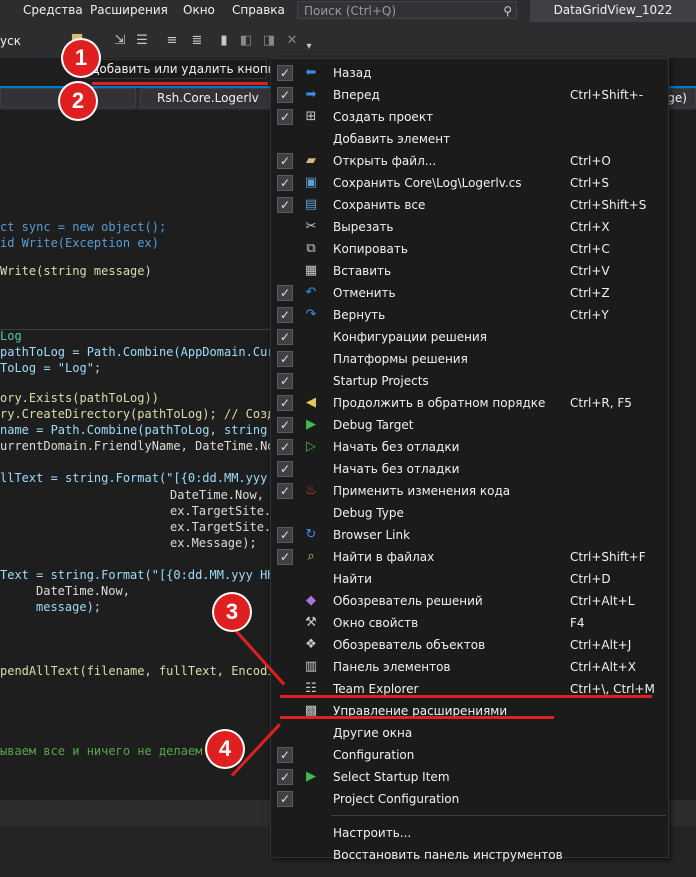 This screenshot has width=696, height=877. Describe the element at coordinates (469, 777) in the screenshot. I see `menu-item: ✓ ▶ Select Startup Item` at that location.